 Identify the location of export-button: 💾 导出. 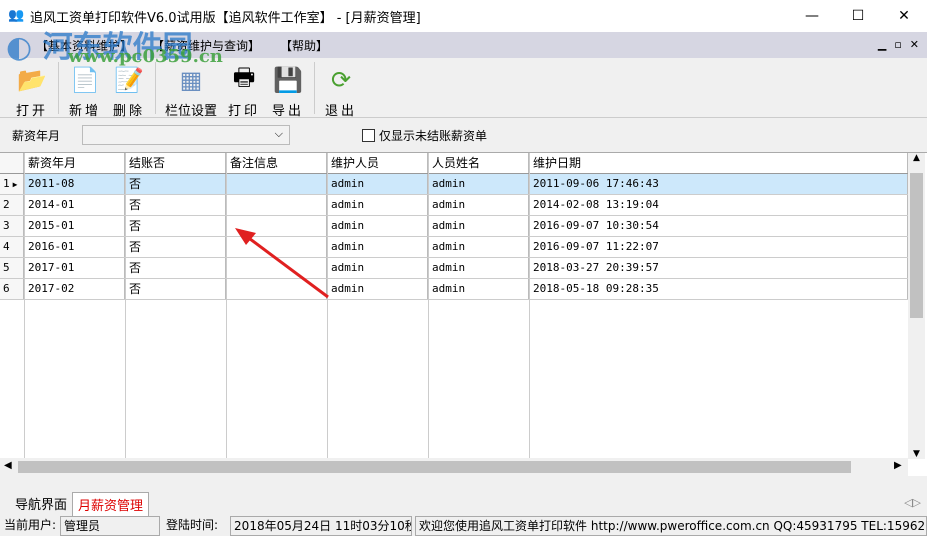
(288, 88).